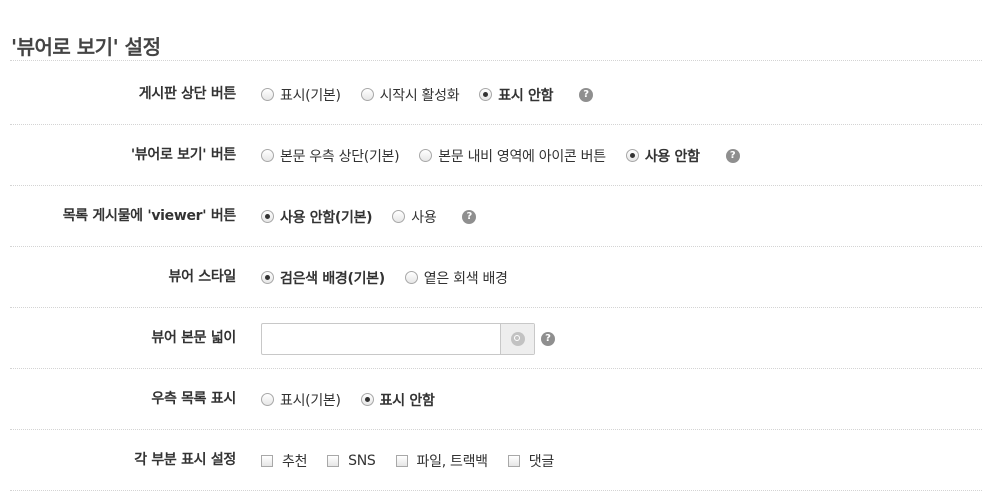 This screenshot has width=982, height=504. Describe the element at coordinates (419, 95) in the screenshot. I see `option-label: 시작시 활성화` at that location.